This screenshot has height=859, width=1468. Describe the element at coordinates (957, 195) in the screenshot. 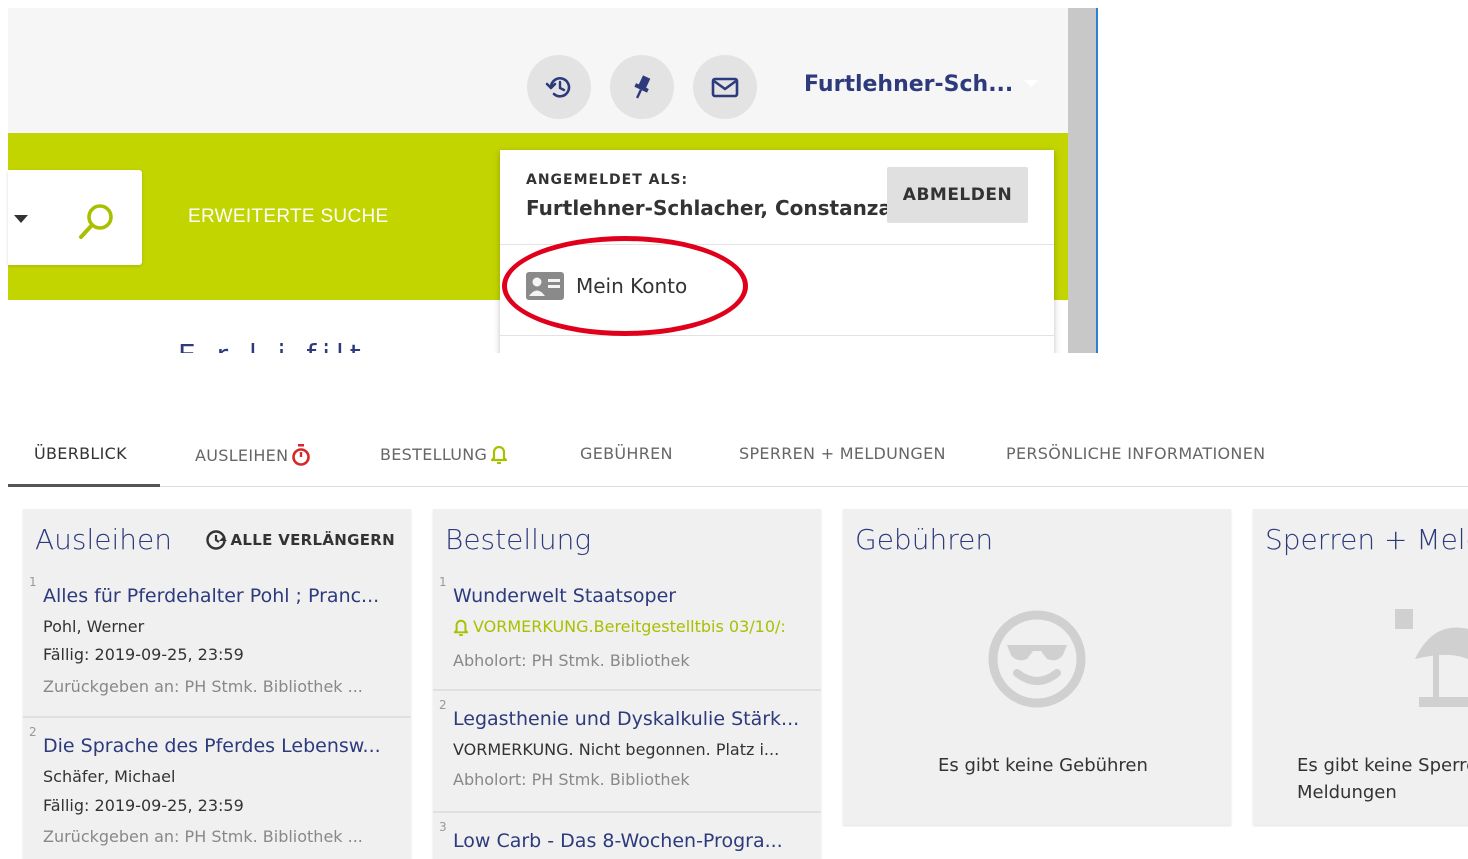

I see `logout-button: ABMELDEN` at that location.